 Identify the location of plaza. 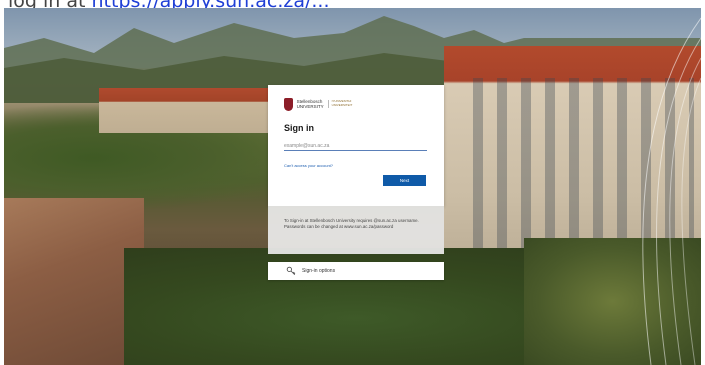
(74, 281).